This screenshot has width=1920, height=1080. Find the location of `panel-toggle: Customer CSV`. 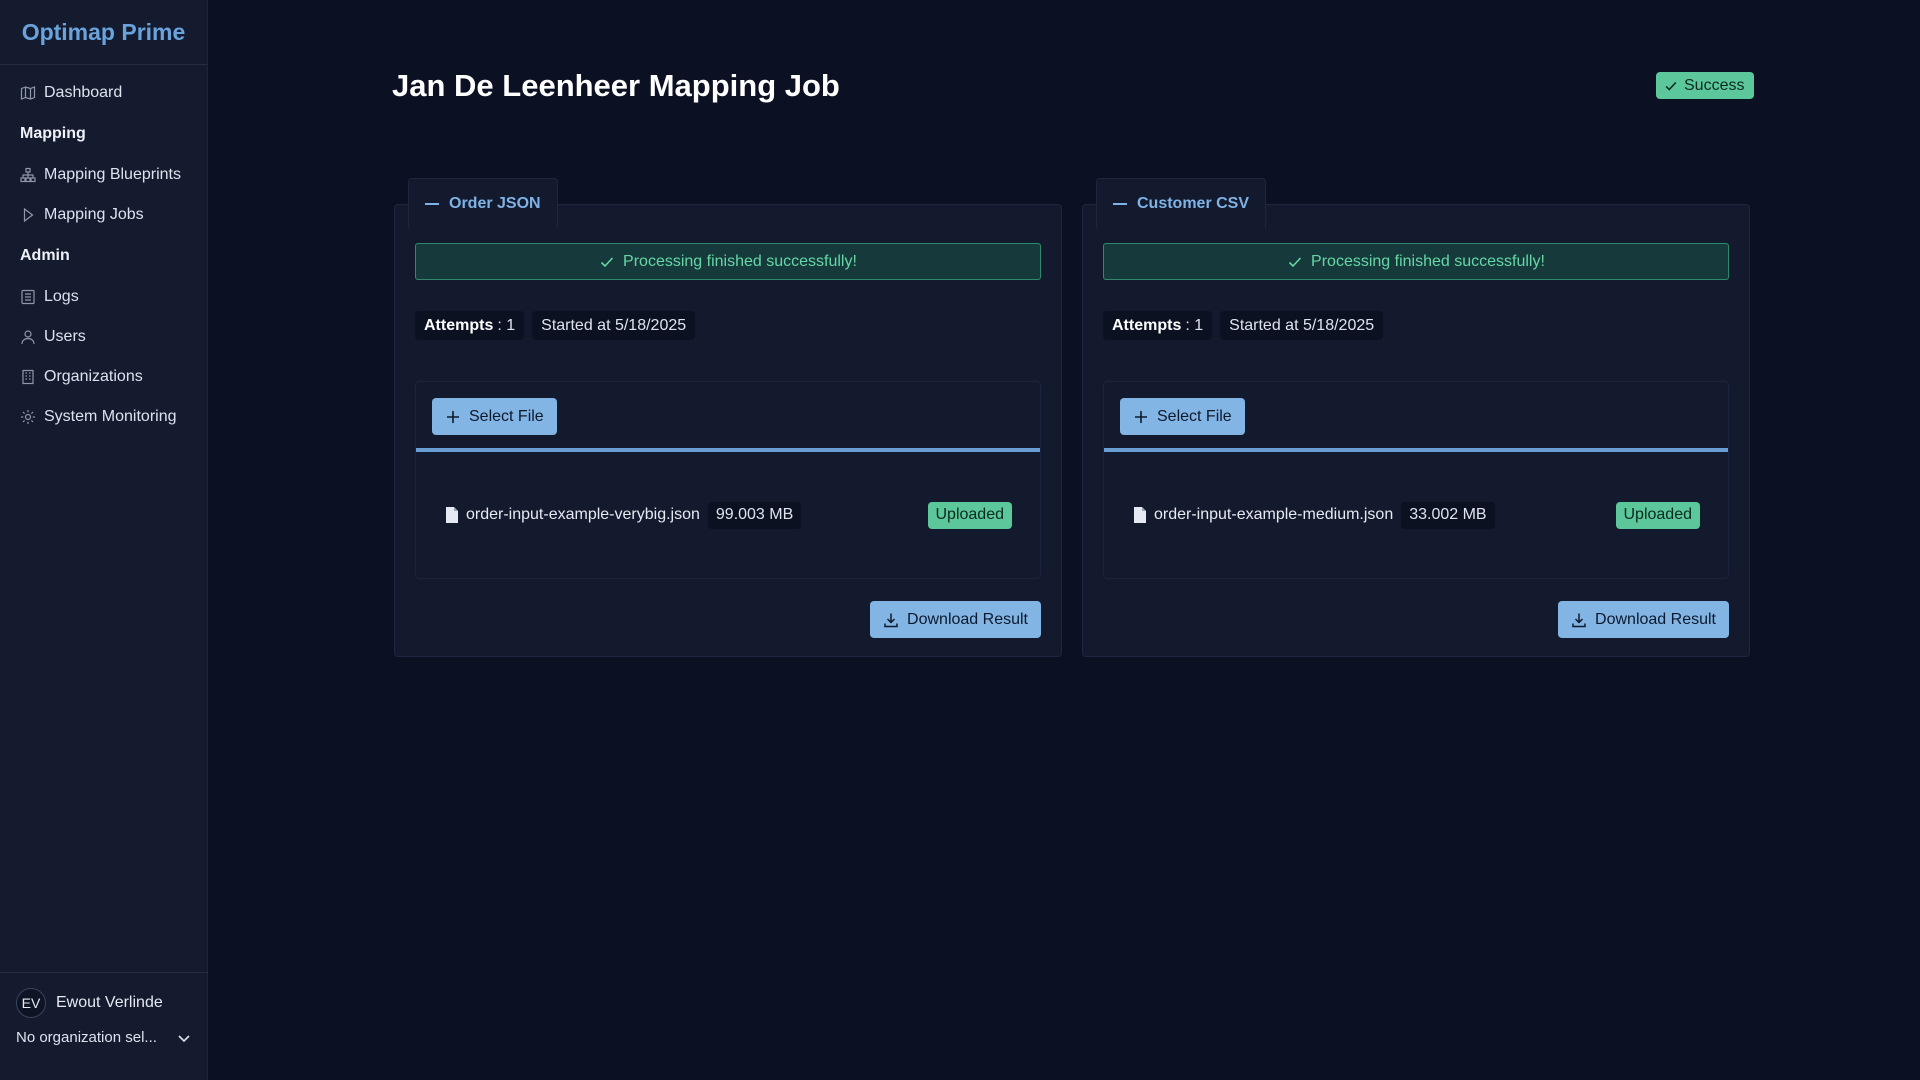

panel-toggle: Customer CSV is located at coordinates (1181, 203).